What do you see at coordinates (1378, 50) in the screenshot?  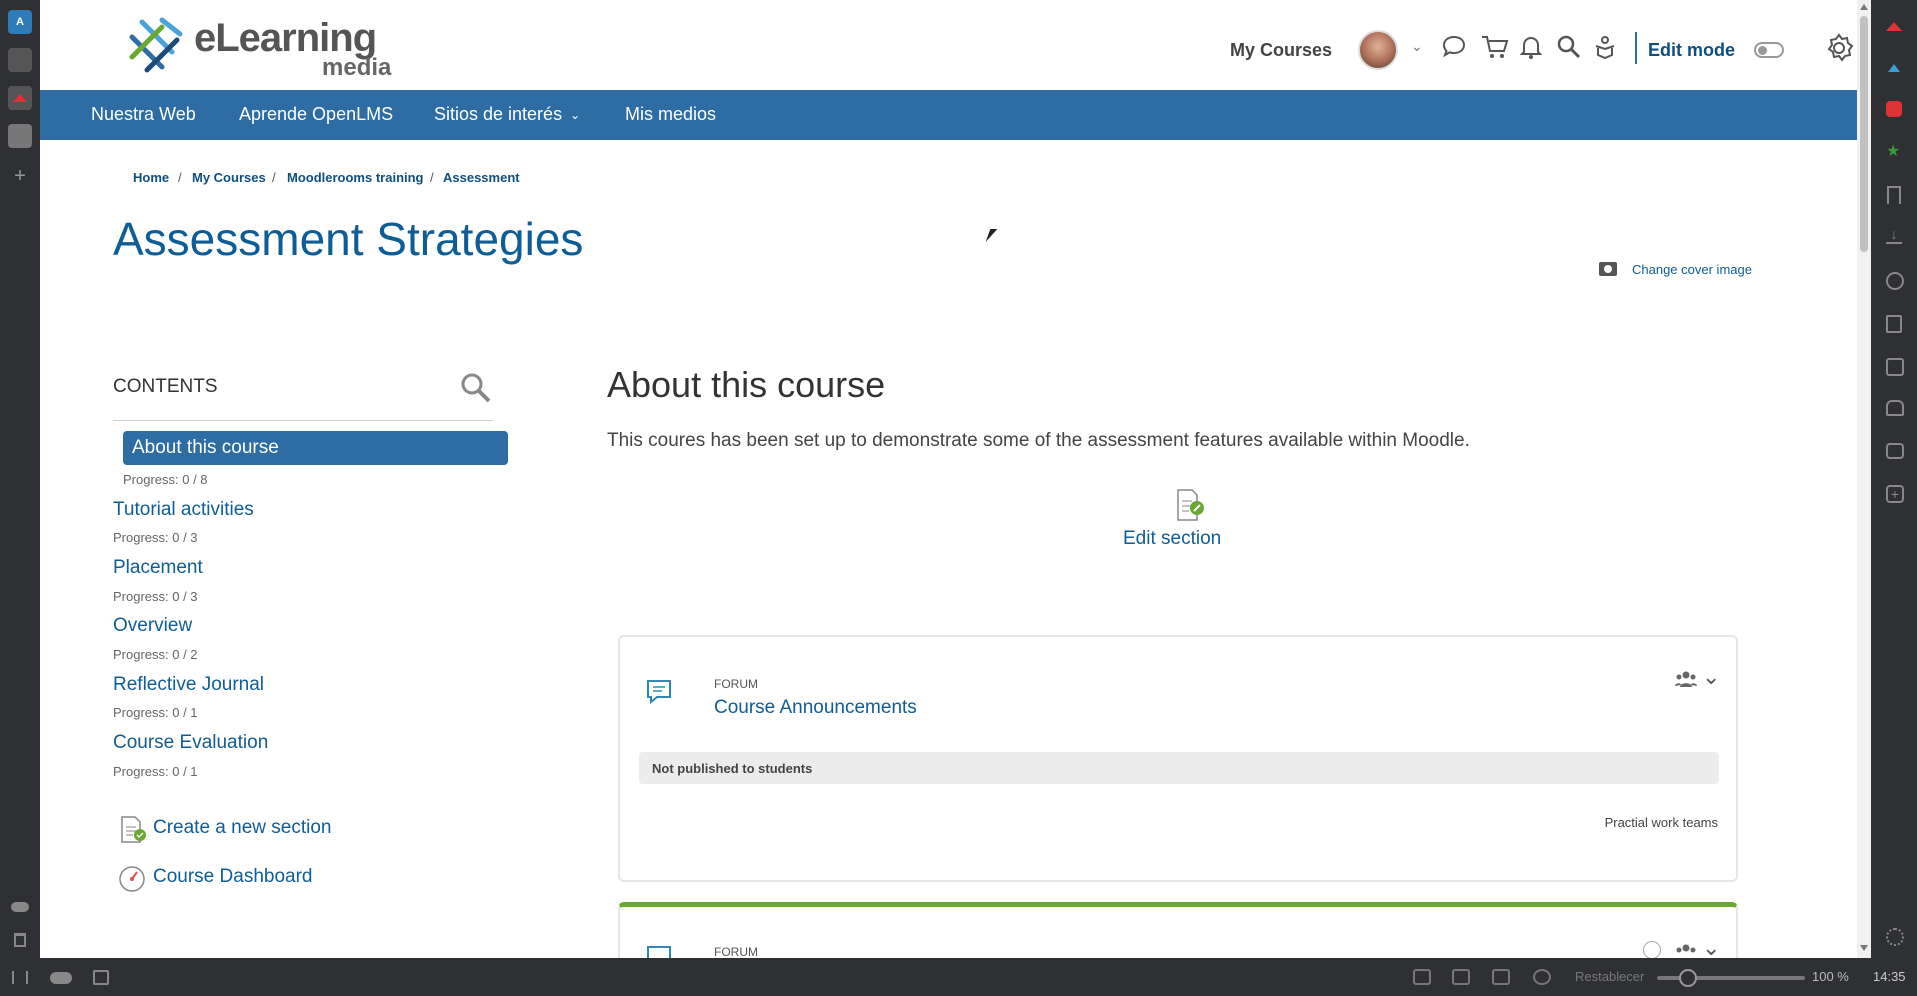 I see `user-avatar` at bounding box center [1378, 50].